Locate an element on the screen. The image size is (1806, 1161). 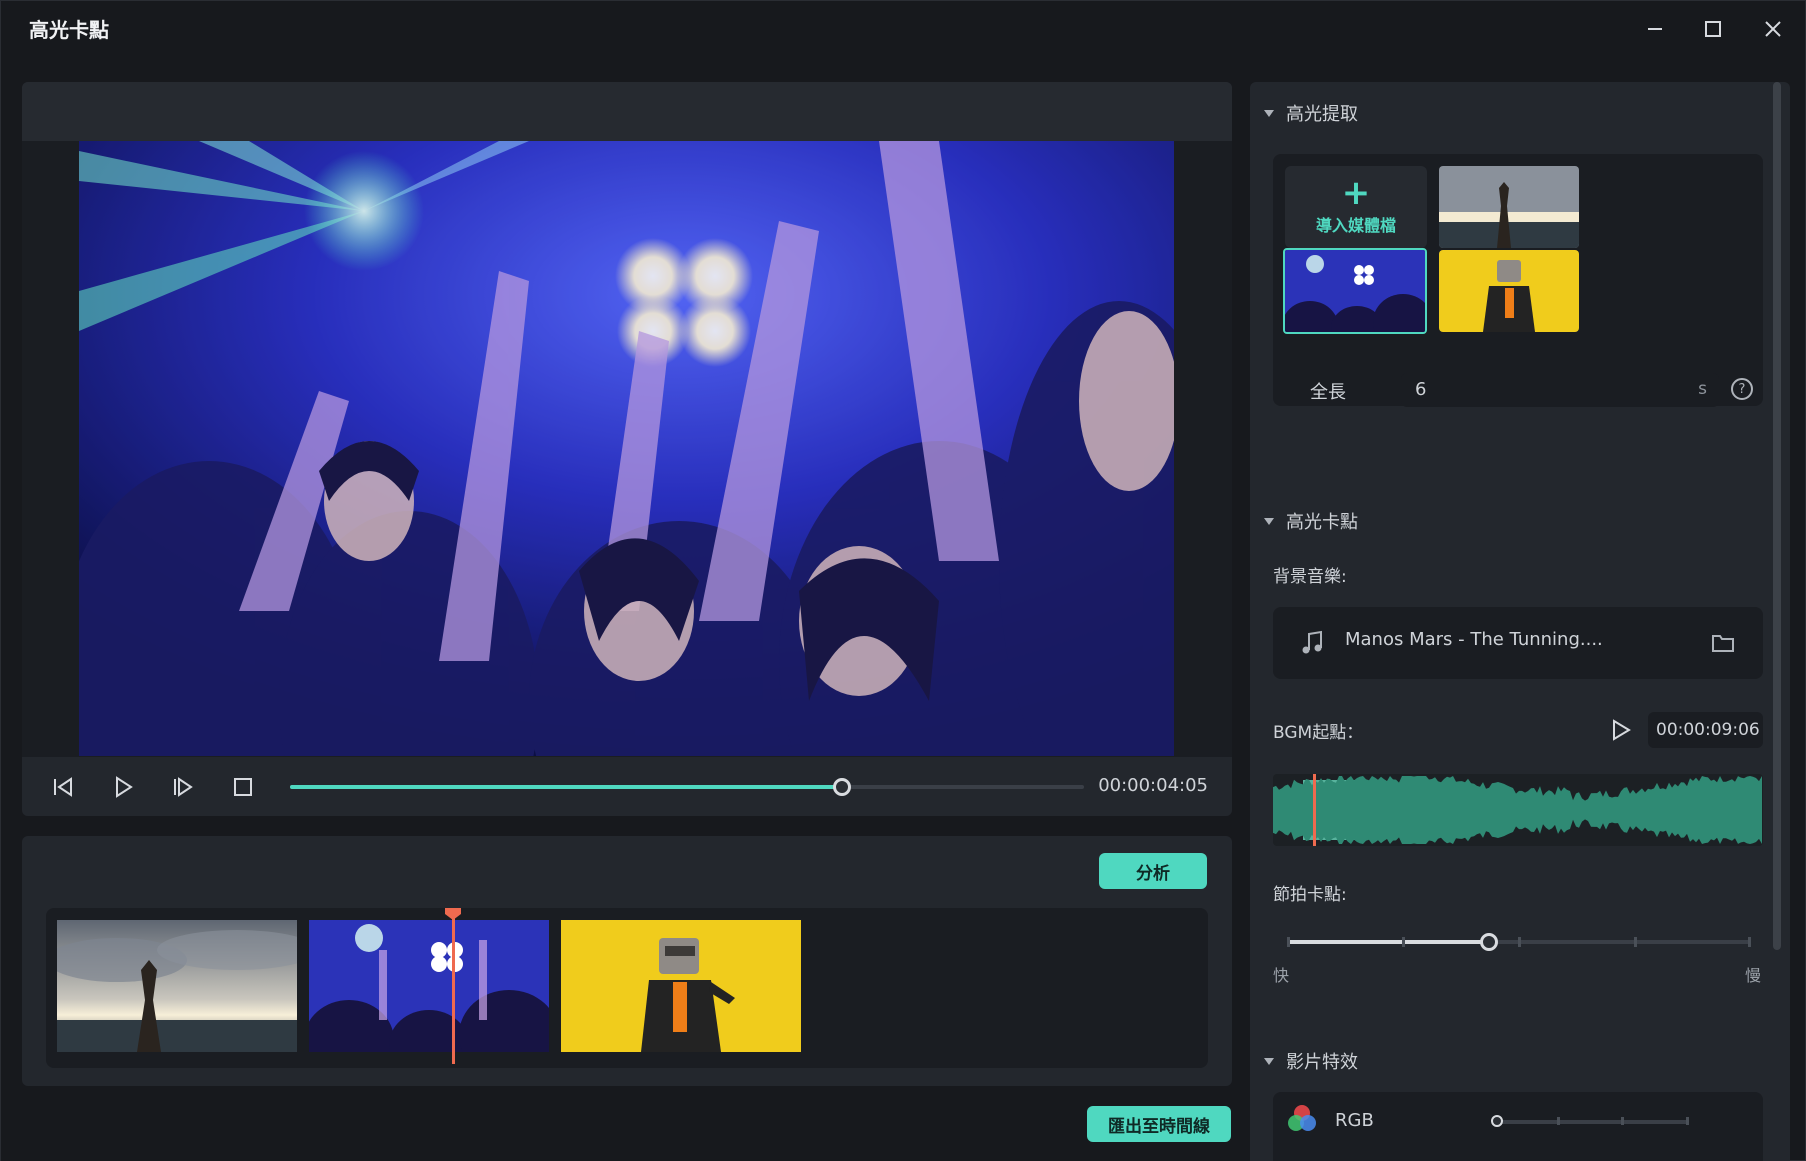
duration-label: 全長 is located at coordinates (1328, 392).